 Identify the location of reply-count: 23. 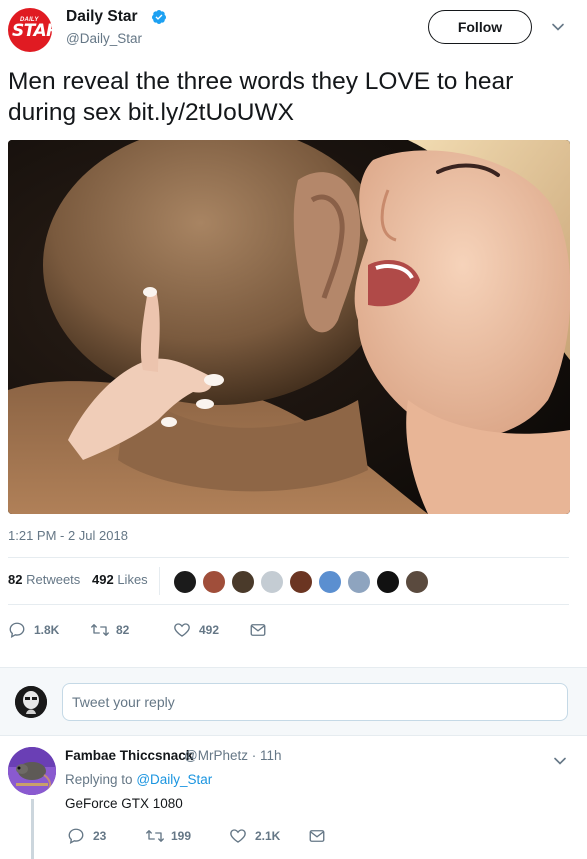
(100, 836).